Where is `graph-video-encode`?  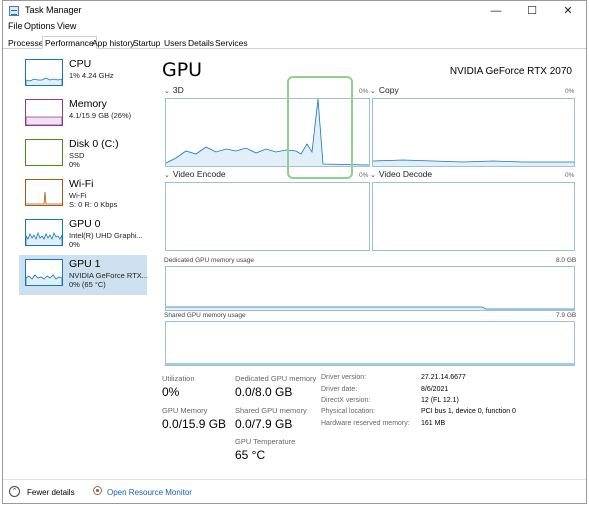 graph-video-encode is located at coordinates (267, 216).